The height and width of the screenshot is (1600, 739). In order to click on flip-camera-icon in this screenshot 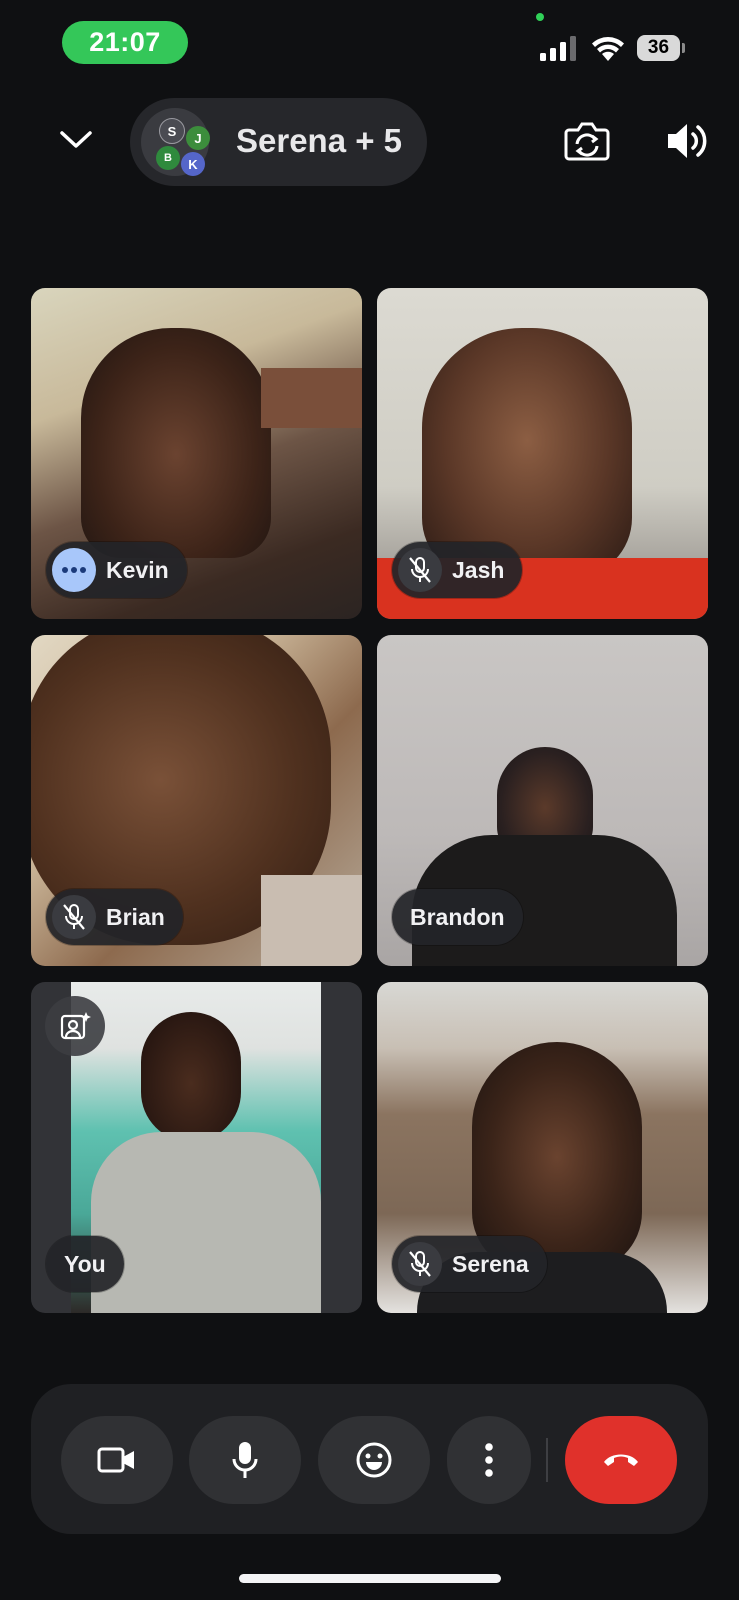, I will do `click(587, 141)`.